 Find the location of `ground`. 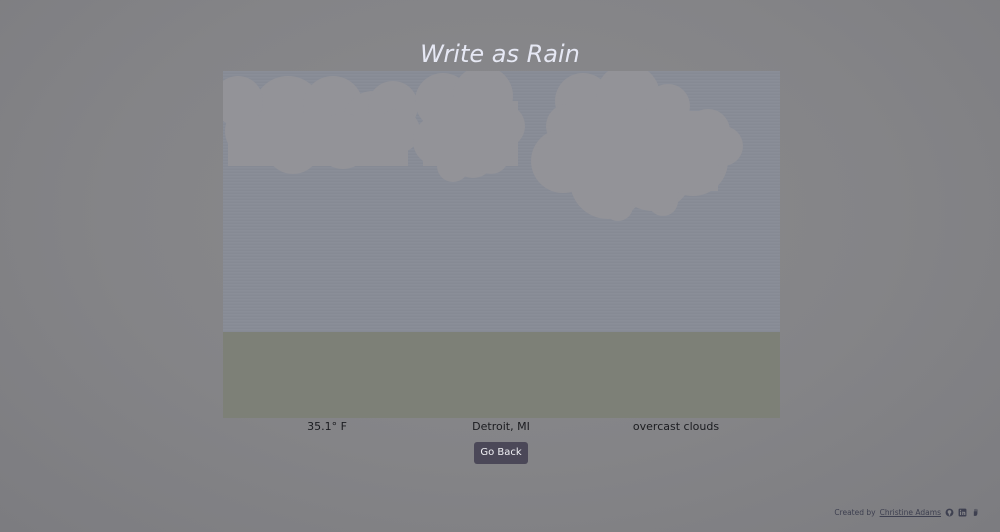

ground is located at coordinates (501, 375).